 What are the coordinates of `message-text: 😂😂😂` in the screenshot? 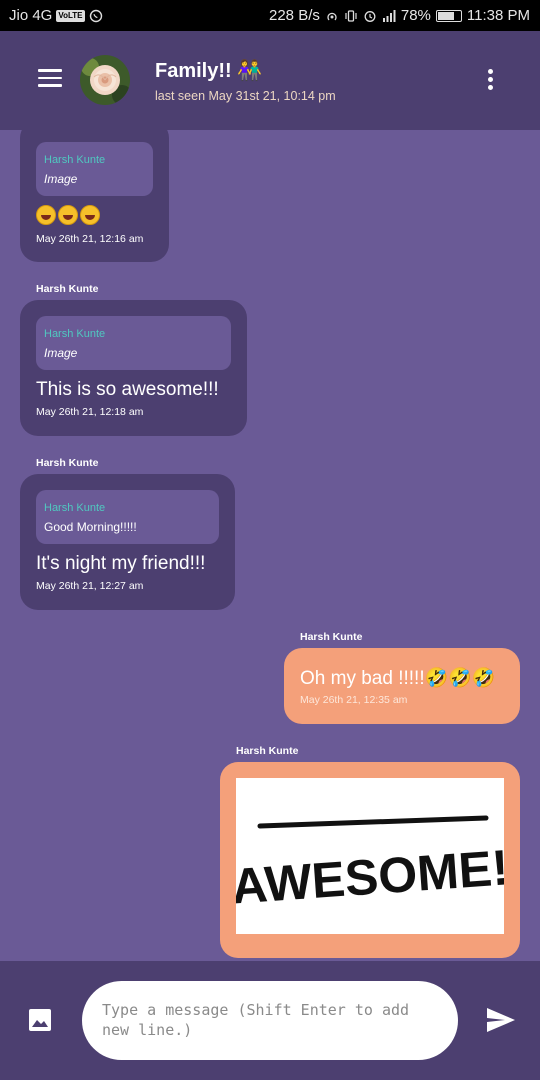 It's located at (69, 215).